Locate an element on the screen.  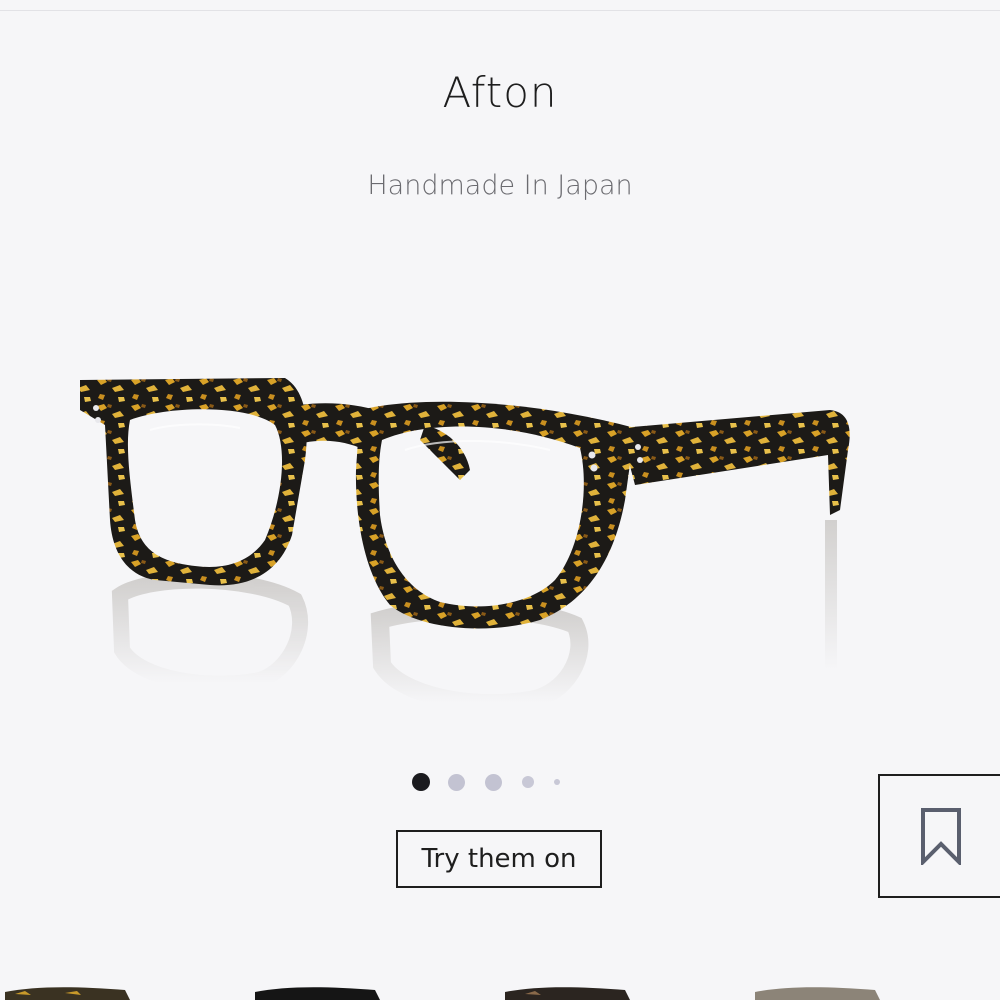
top-divider is located at coordinates (500, 10).